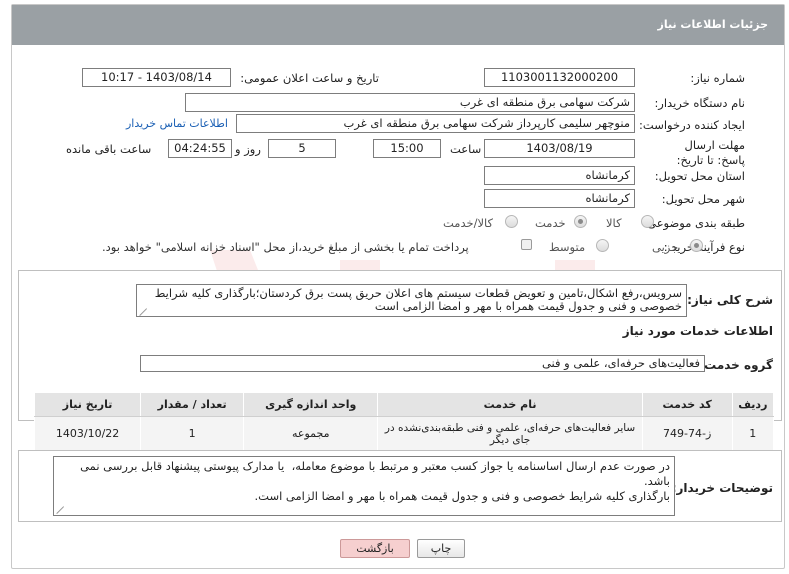 Image resolution: width=789 pixels, height=574 pixels. I want to click on cell-row-number: 1, so click(753, 433).